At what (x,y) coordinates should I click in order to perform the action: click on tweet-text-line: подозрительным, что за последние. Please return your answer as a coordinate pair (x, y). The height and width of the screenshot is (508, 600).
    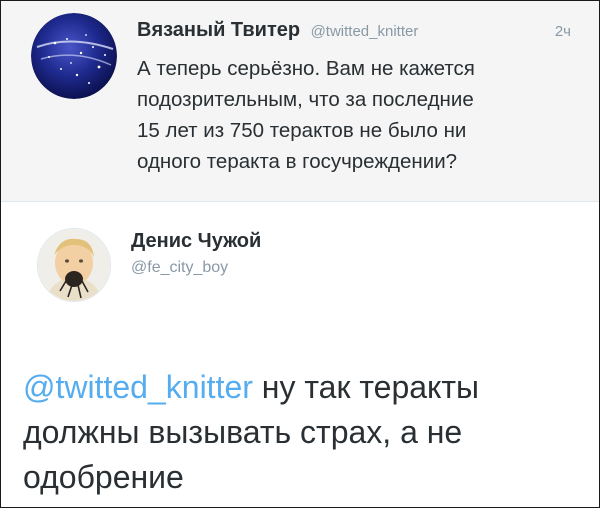
    Looking at the image, I should click on (305, 99).